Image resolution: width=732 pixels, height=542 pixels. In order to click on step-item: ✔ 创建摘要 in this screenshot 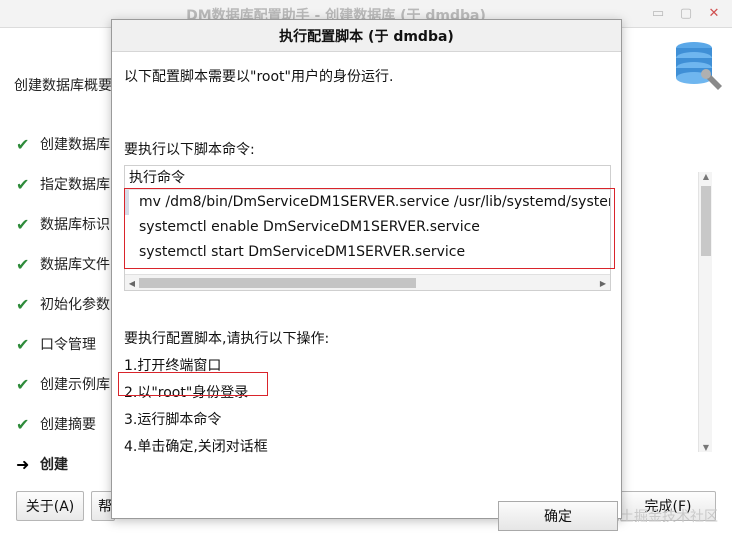, I will do `click(56, 424)`.